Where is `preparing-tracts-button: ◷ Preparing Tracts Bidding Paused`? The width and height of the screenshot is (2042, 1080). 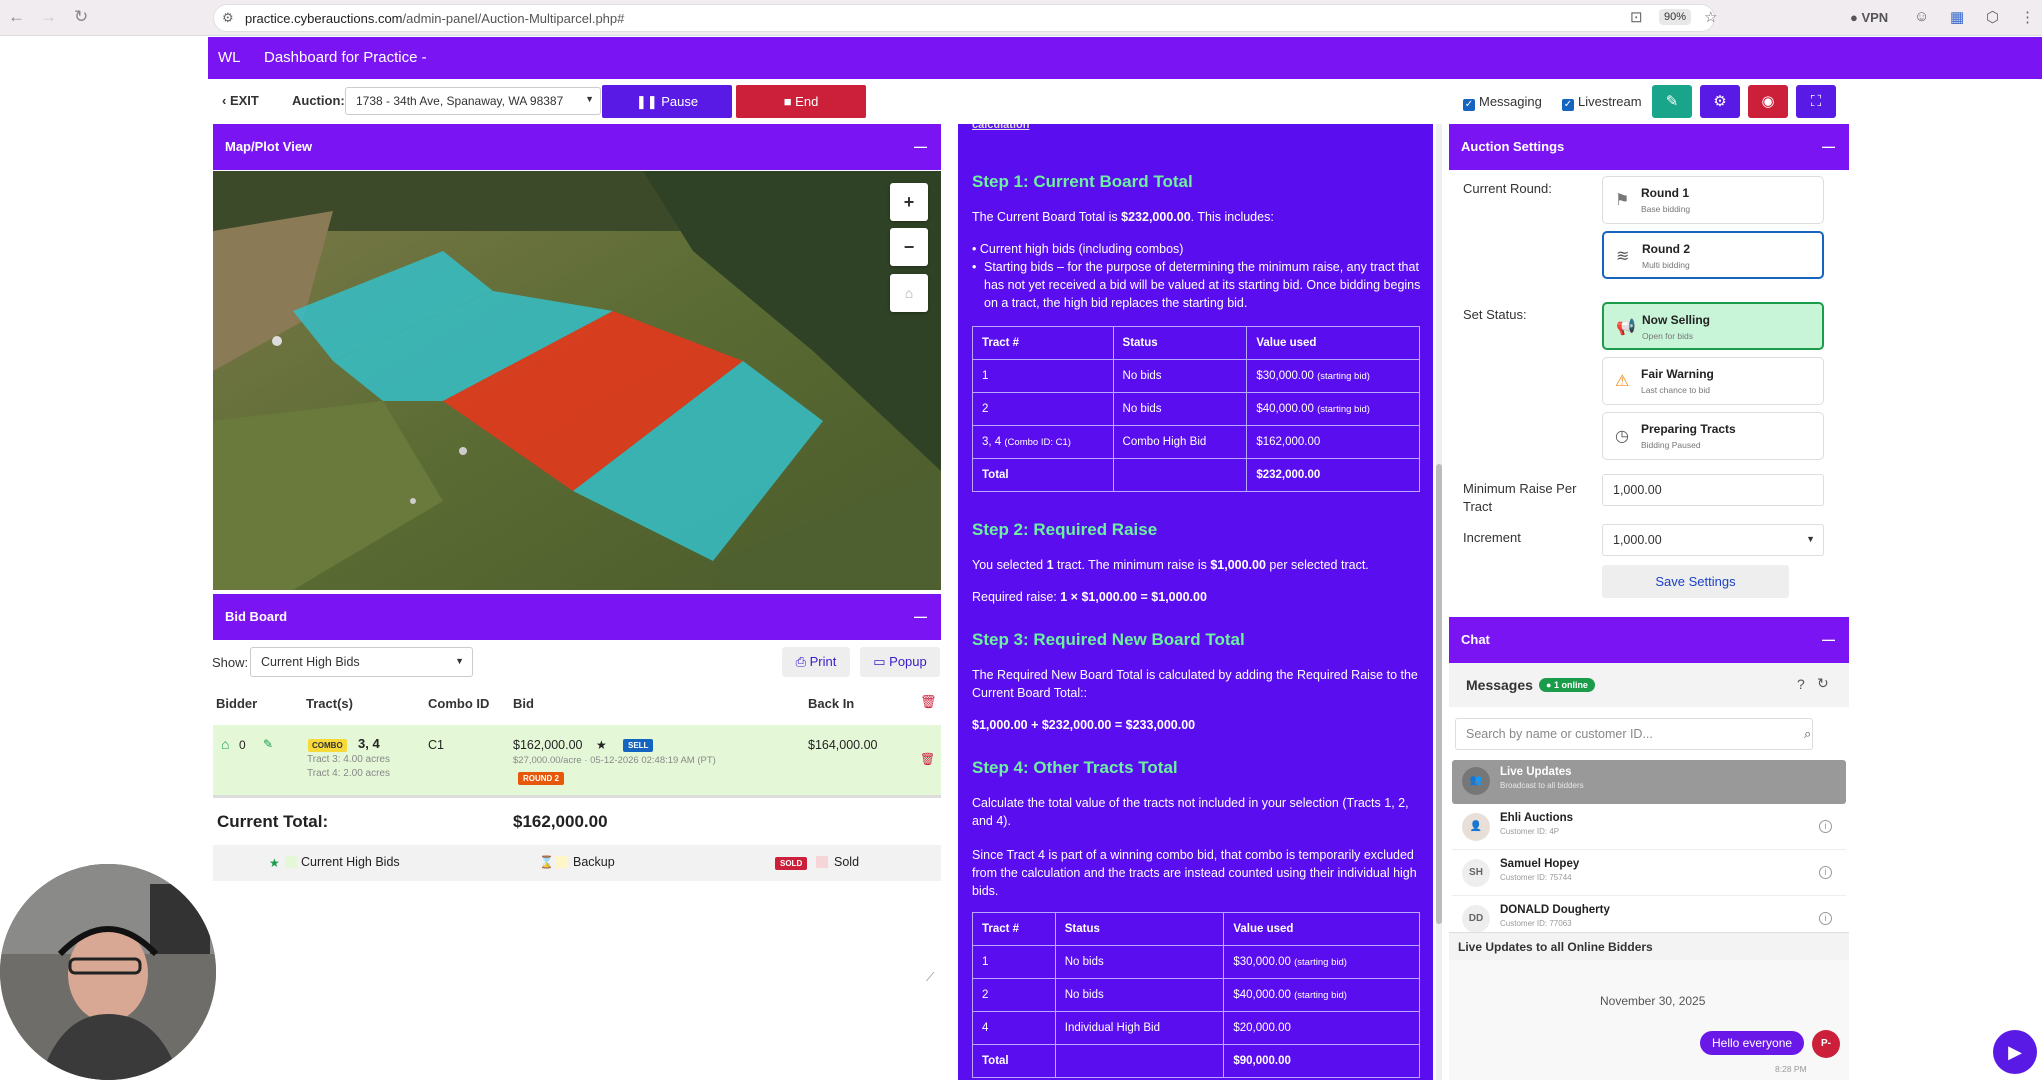
preparing-tracts-button: ◷ Preparing Tracts Bidding Paused is located at coordinates (1713, 436).